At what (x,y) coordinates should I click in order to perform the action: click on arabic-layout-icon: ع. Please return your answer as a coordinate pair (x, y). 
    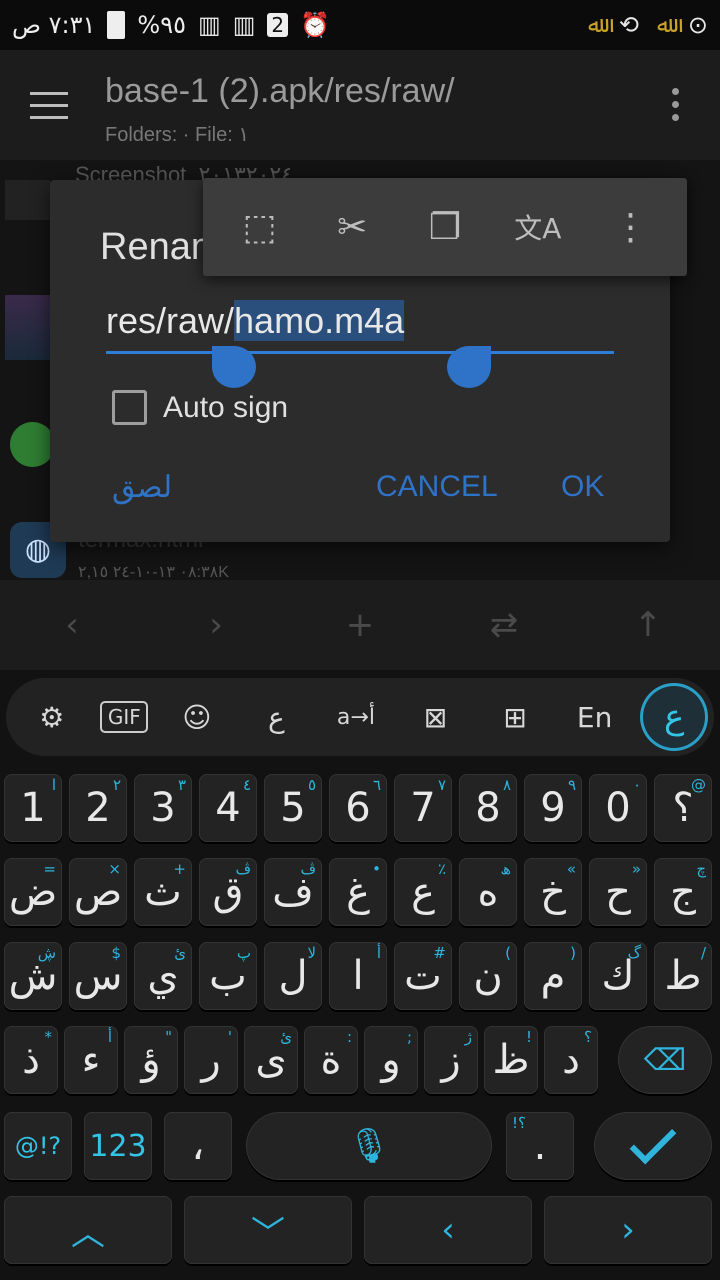
    Looking at the image, I should click on (674, 717).